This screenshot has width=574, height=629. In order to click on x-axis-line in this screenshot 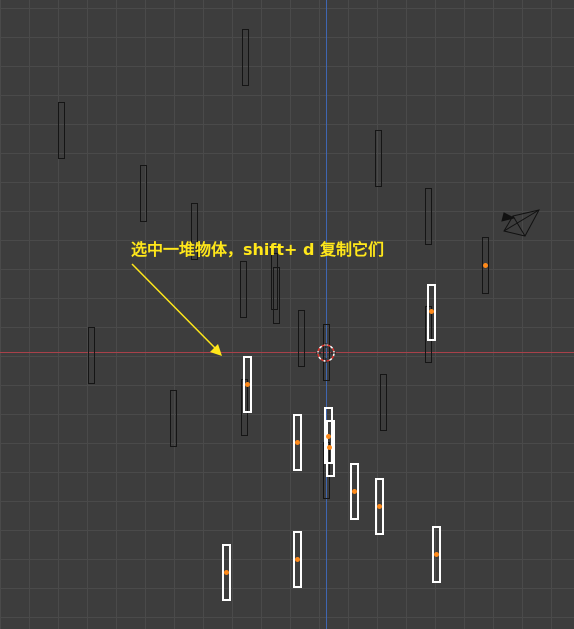, I will do `click(287, 352)`.